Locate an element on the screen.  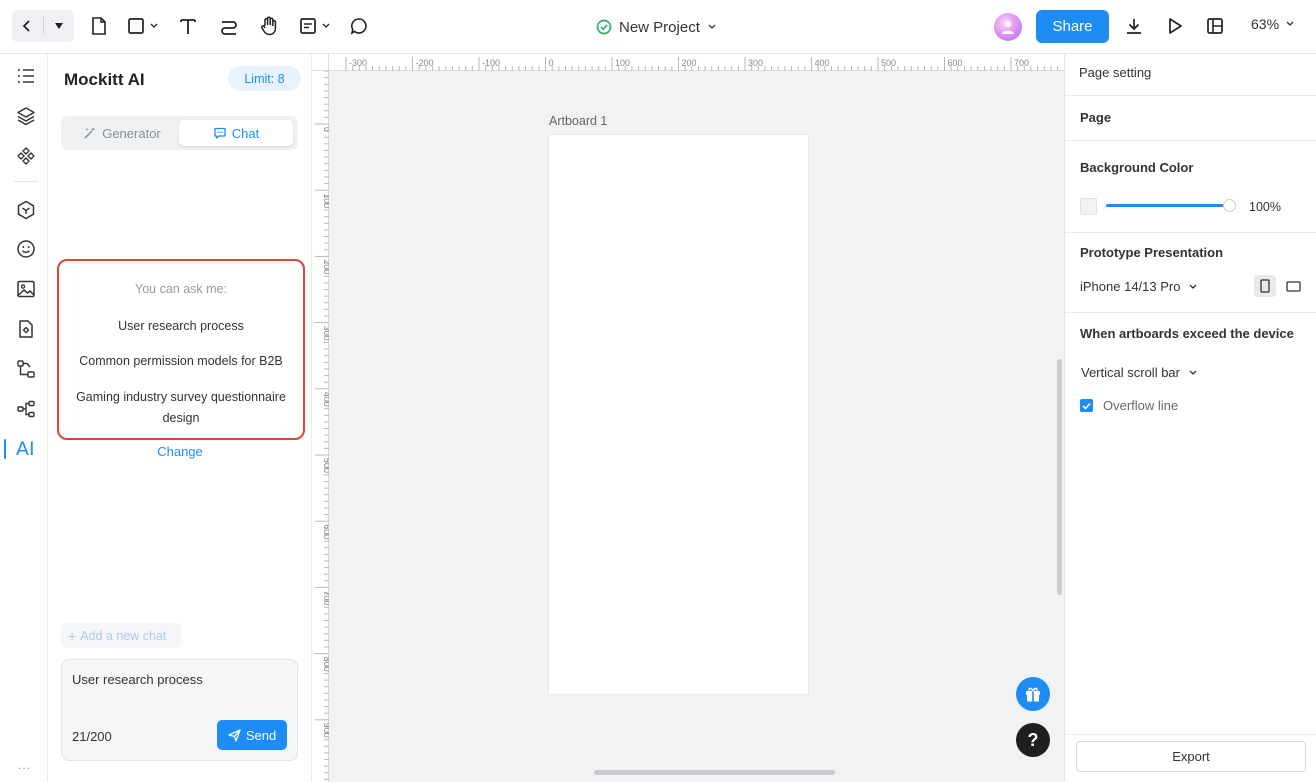
caret-down-icon is located at coordinates (58, 26).